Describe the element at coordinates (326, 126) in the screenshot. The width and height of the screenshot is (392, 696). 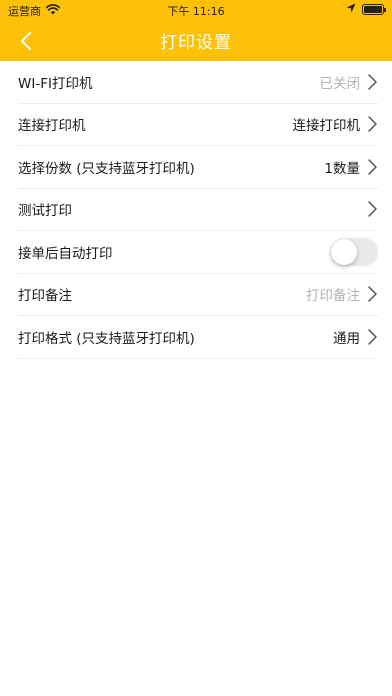
I see `setting-value: 连接打印机` at that location.